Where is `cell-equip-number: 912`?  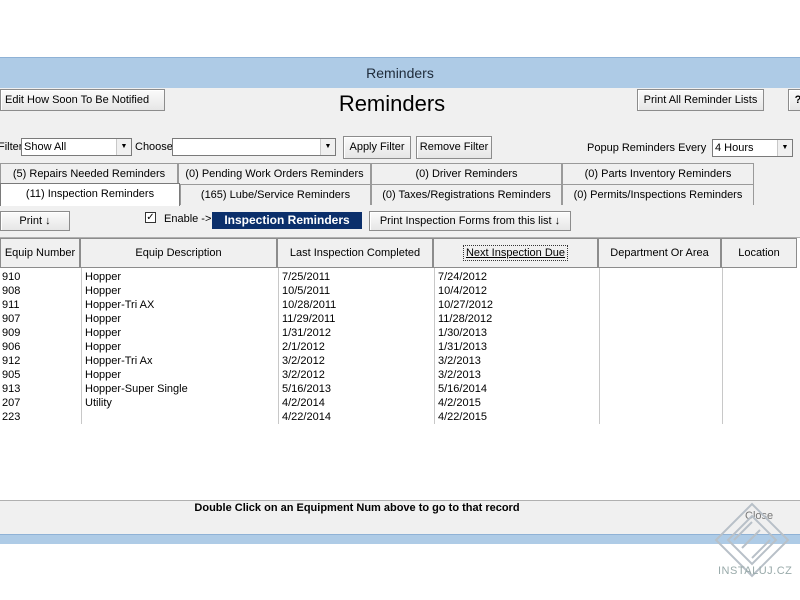
cell-equip-number: 912 is located at coordinates (40, 361).